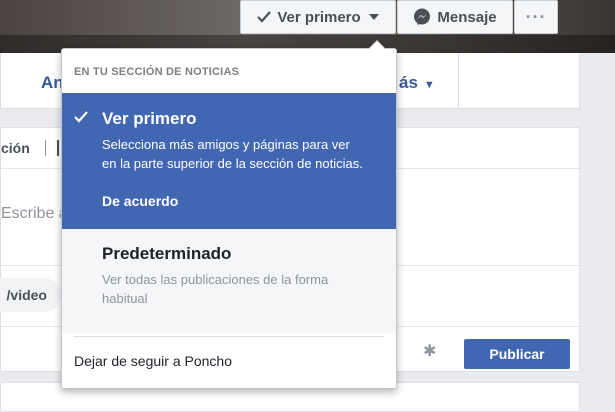 The image size is (615, 412). Describe the element at coordinates (34, 214) in the screenshot. I see `composer-input: Escribe a` at that location.